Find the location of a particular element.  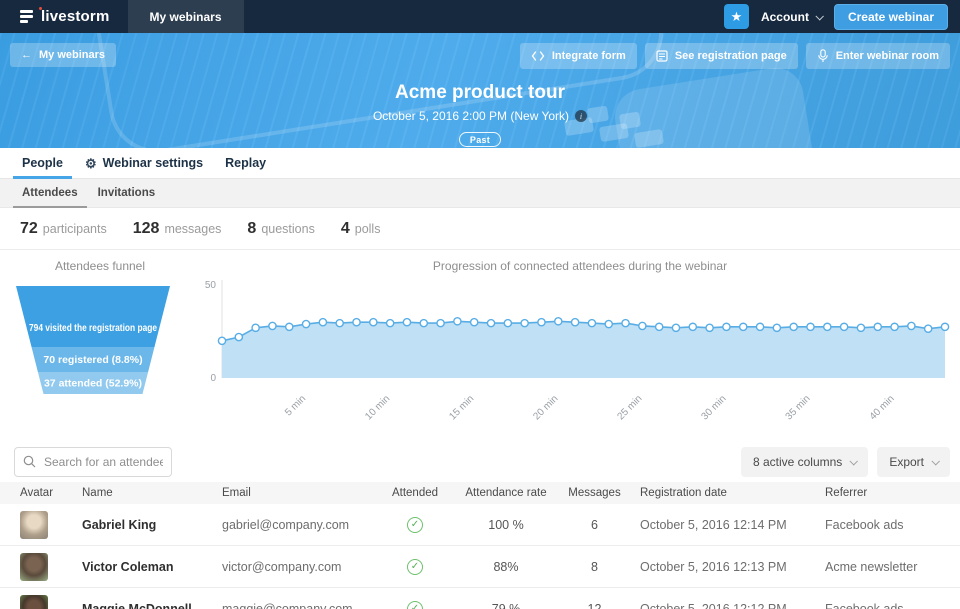

stat-participants: 72 participants is located at coordinates (63, 228).